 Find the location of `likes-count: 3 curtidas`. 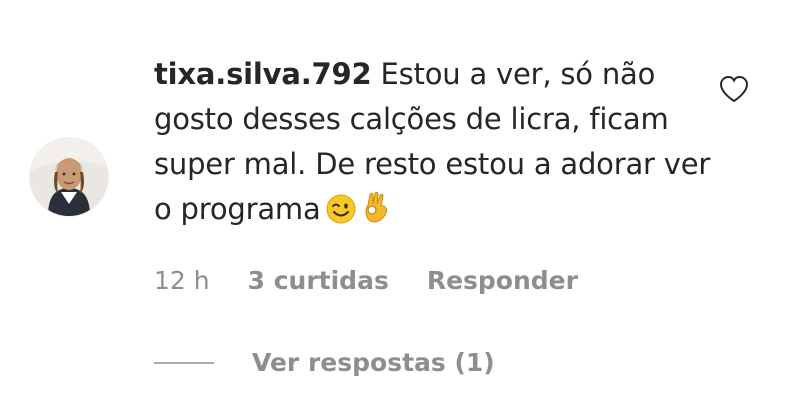

likes-count: 3 curtidas is located at coordinates (318, 280).